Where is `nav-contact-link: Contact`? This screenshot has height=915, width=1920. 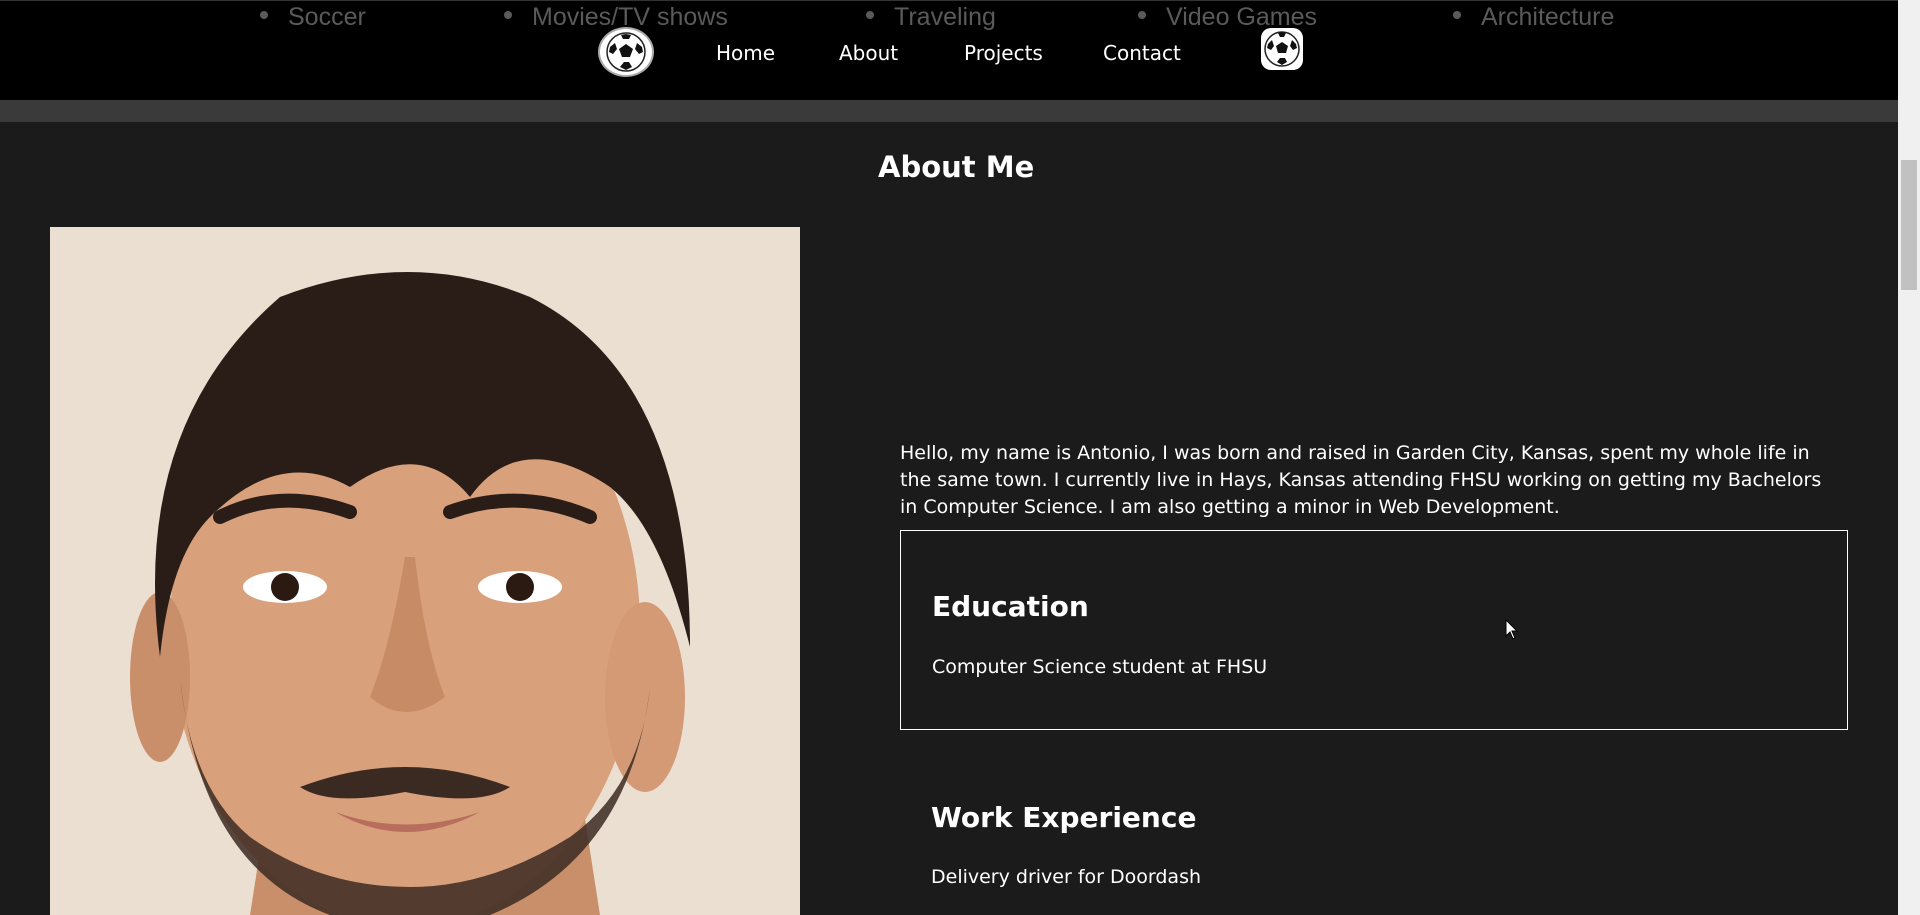 nav-contact-link: Contact is located at coordinates (1142, 53).